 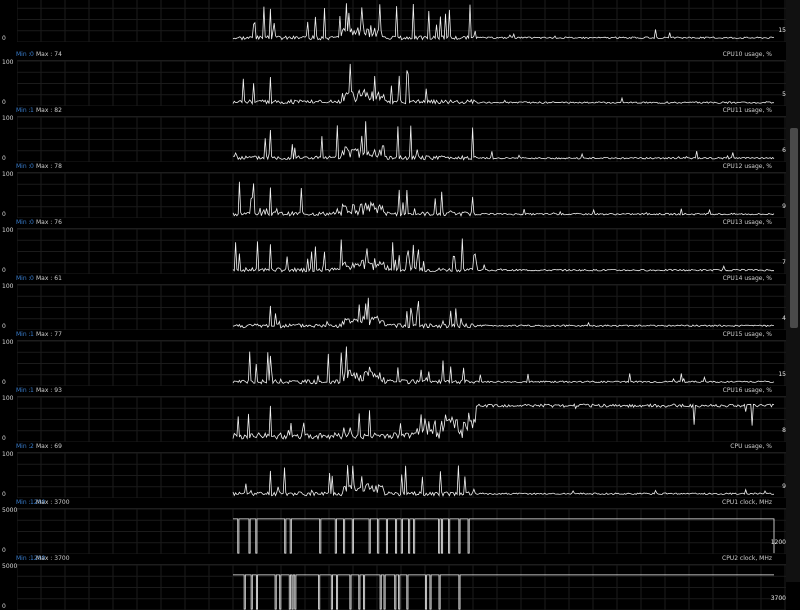 I want to click on graph-title: CPU usage, %, so click(x=751, y=446).